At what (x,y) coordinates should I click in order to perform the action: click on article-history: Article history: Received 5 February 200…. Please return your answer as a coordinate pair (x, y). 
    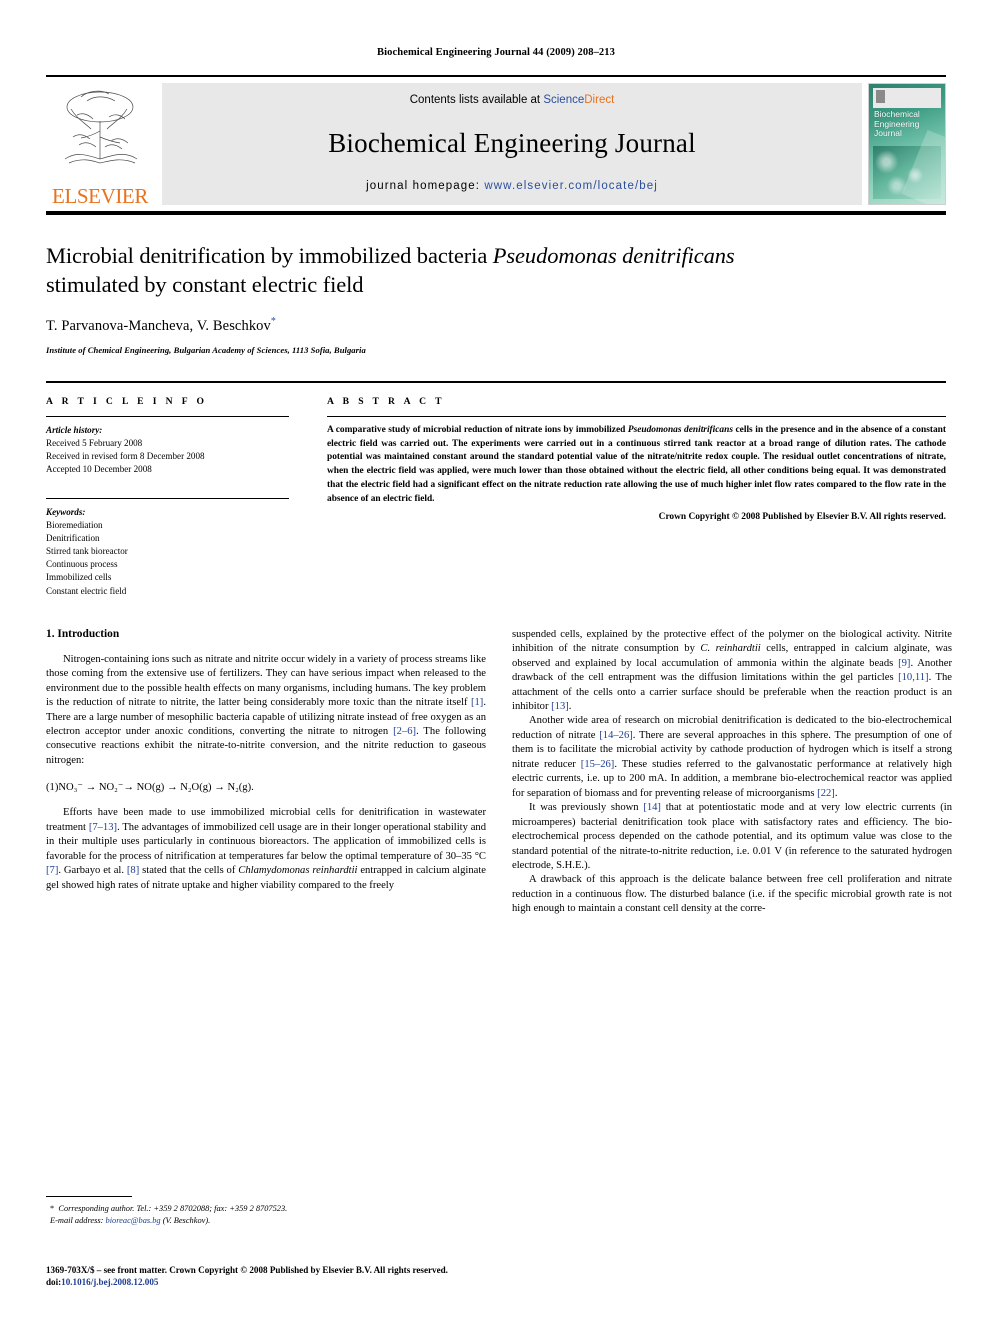
    Looking at the image, I should click on (167, 450).